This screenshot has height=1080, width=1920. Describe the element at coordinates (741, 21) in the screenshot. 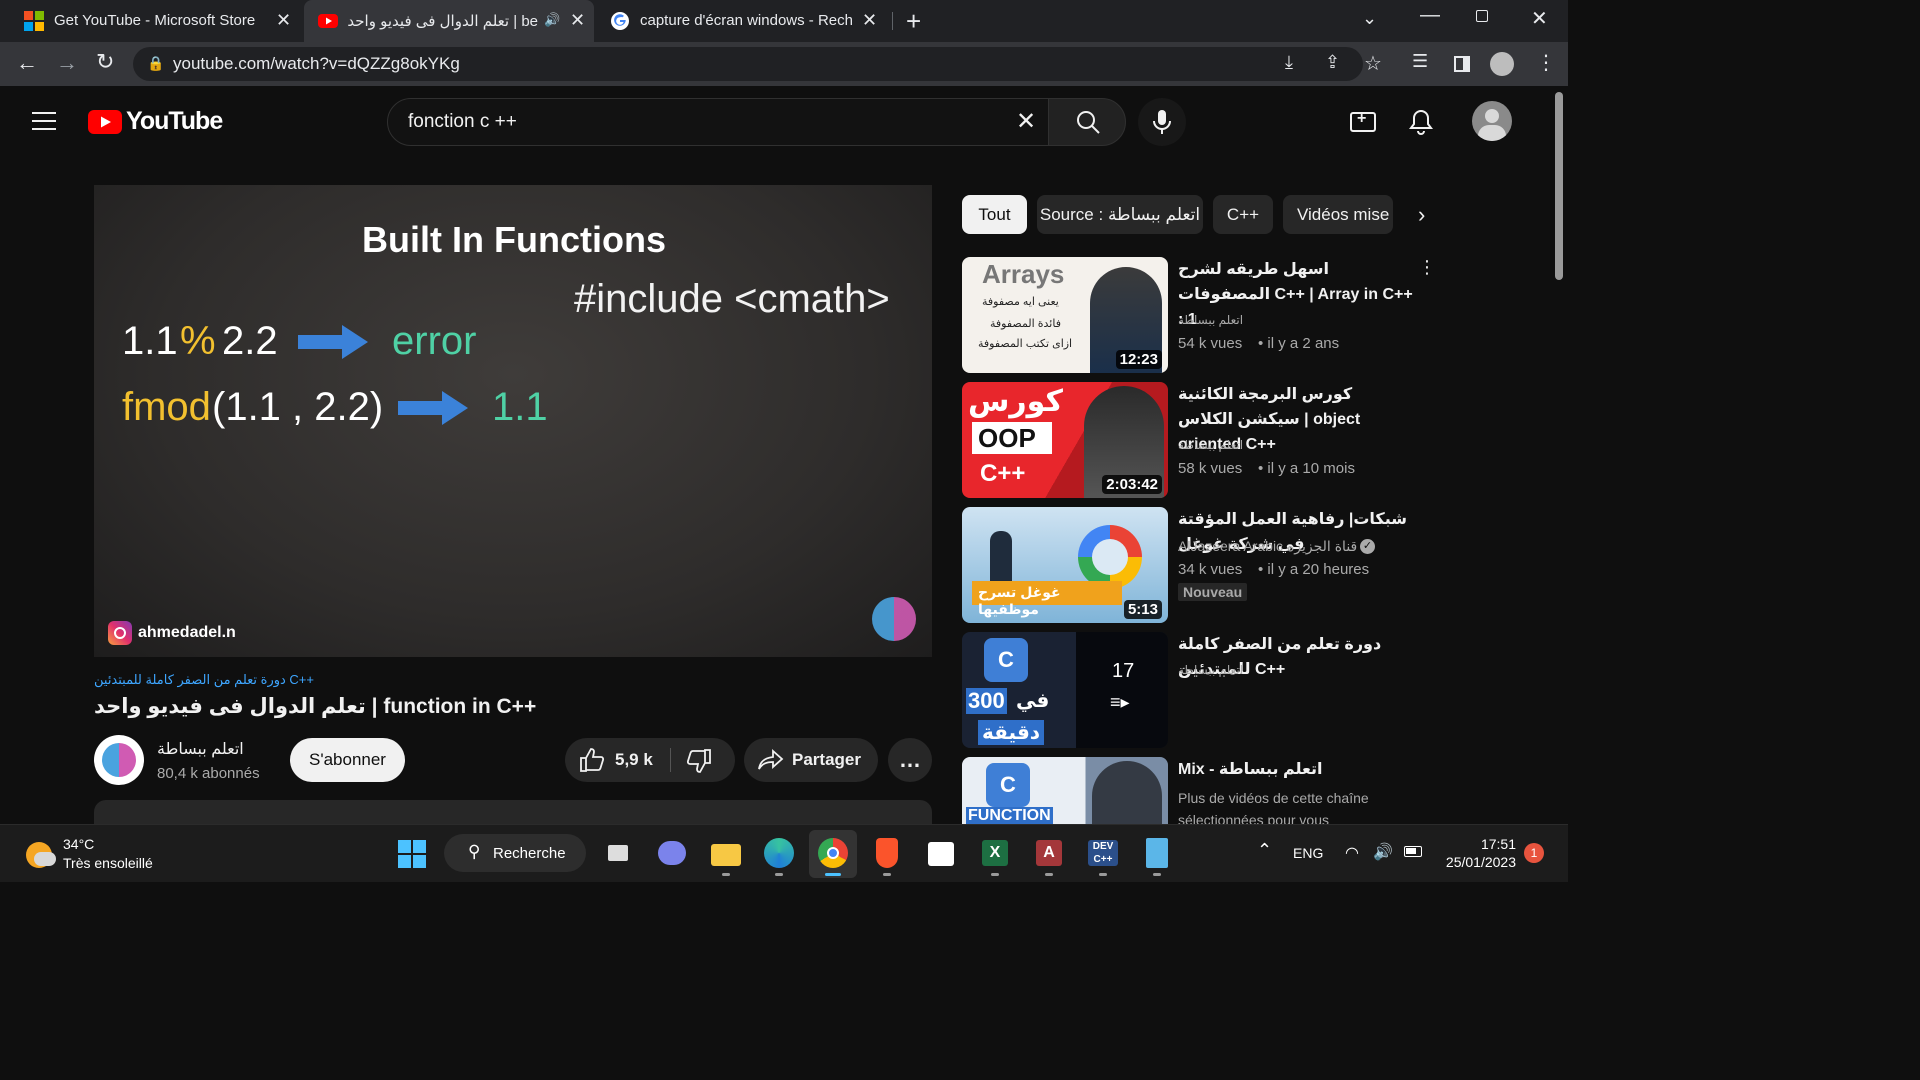

I see `tab-google-search: capture d'écran windows - Reche ✕` at that location.